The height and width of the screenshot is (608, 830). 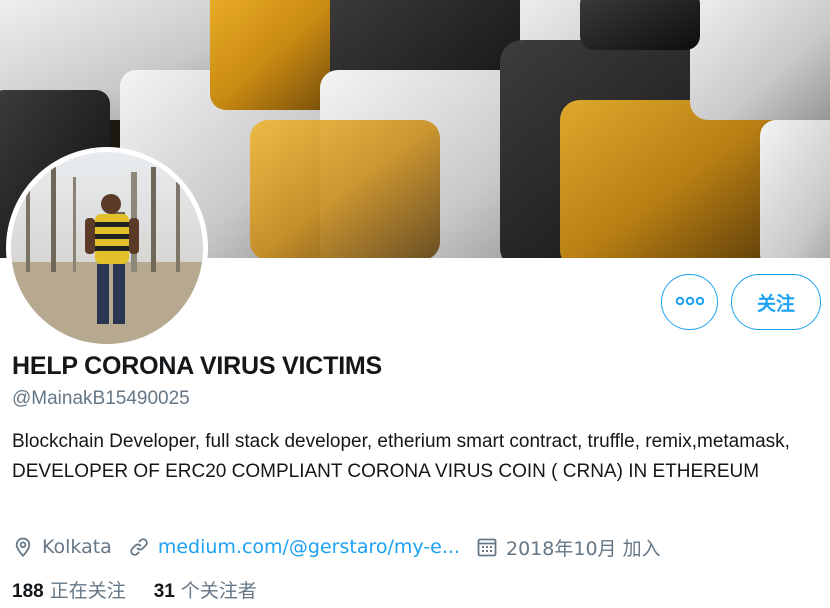 I want to click on followers-stat-link: 31 个关注者, so click(x=205, y=589).